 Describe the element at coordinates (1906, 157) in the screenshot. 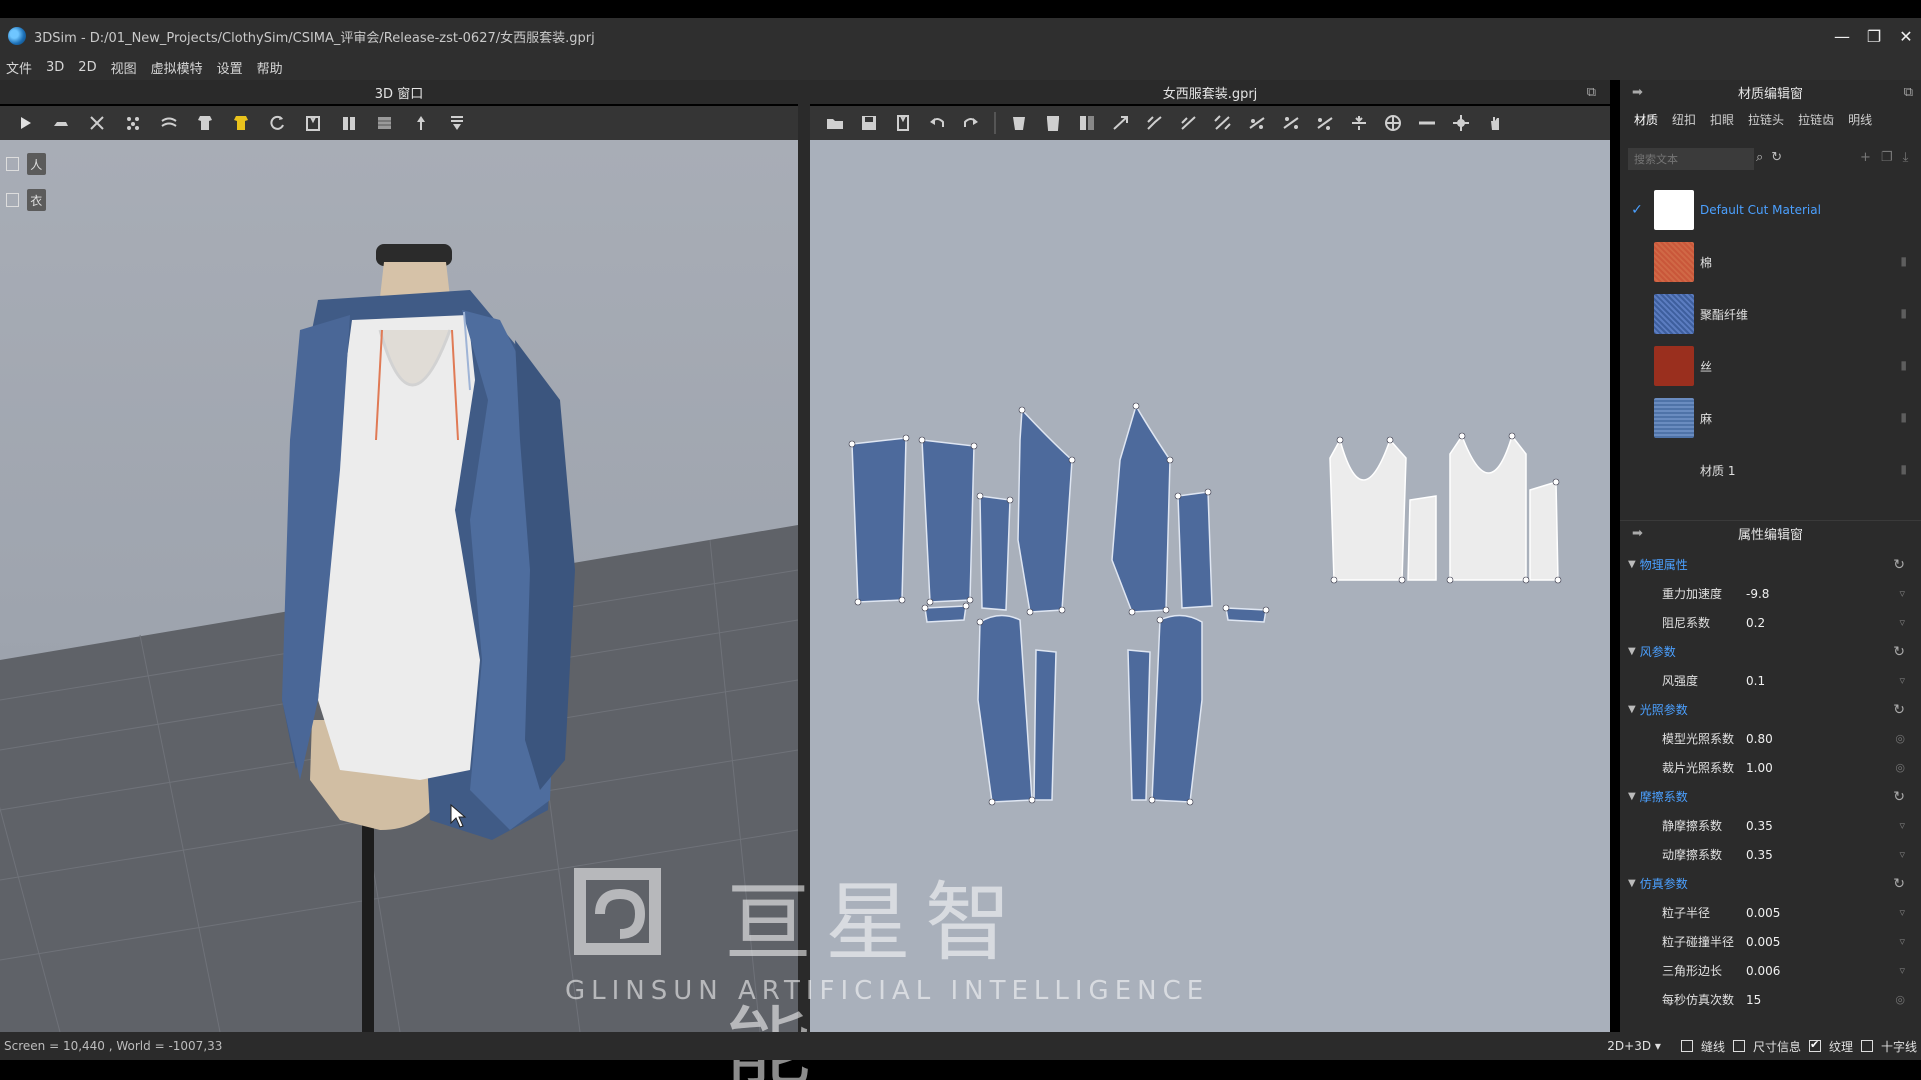

I see `import-icon: ⤓` at that location.